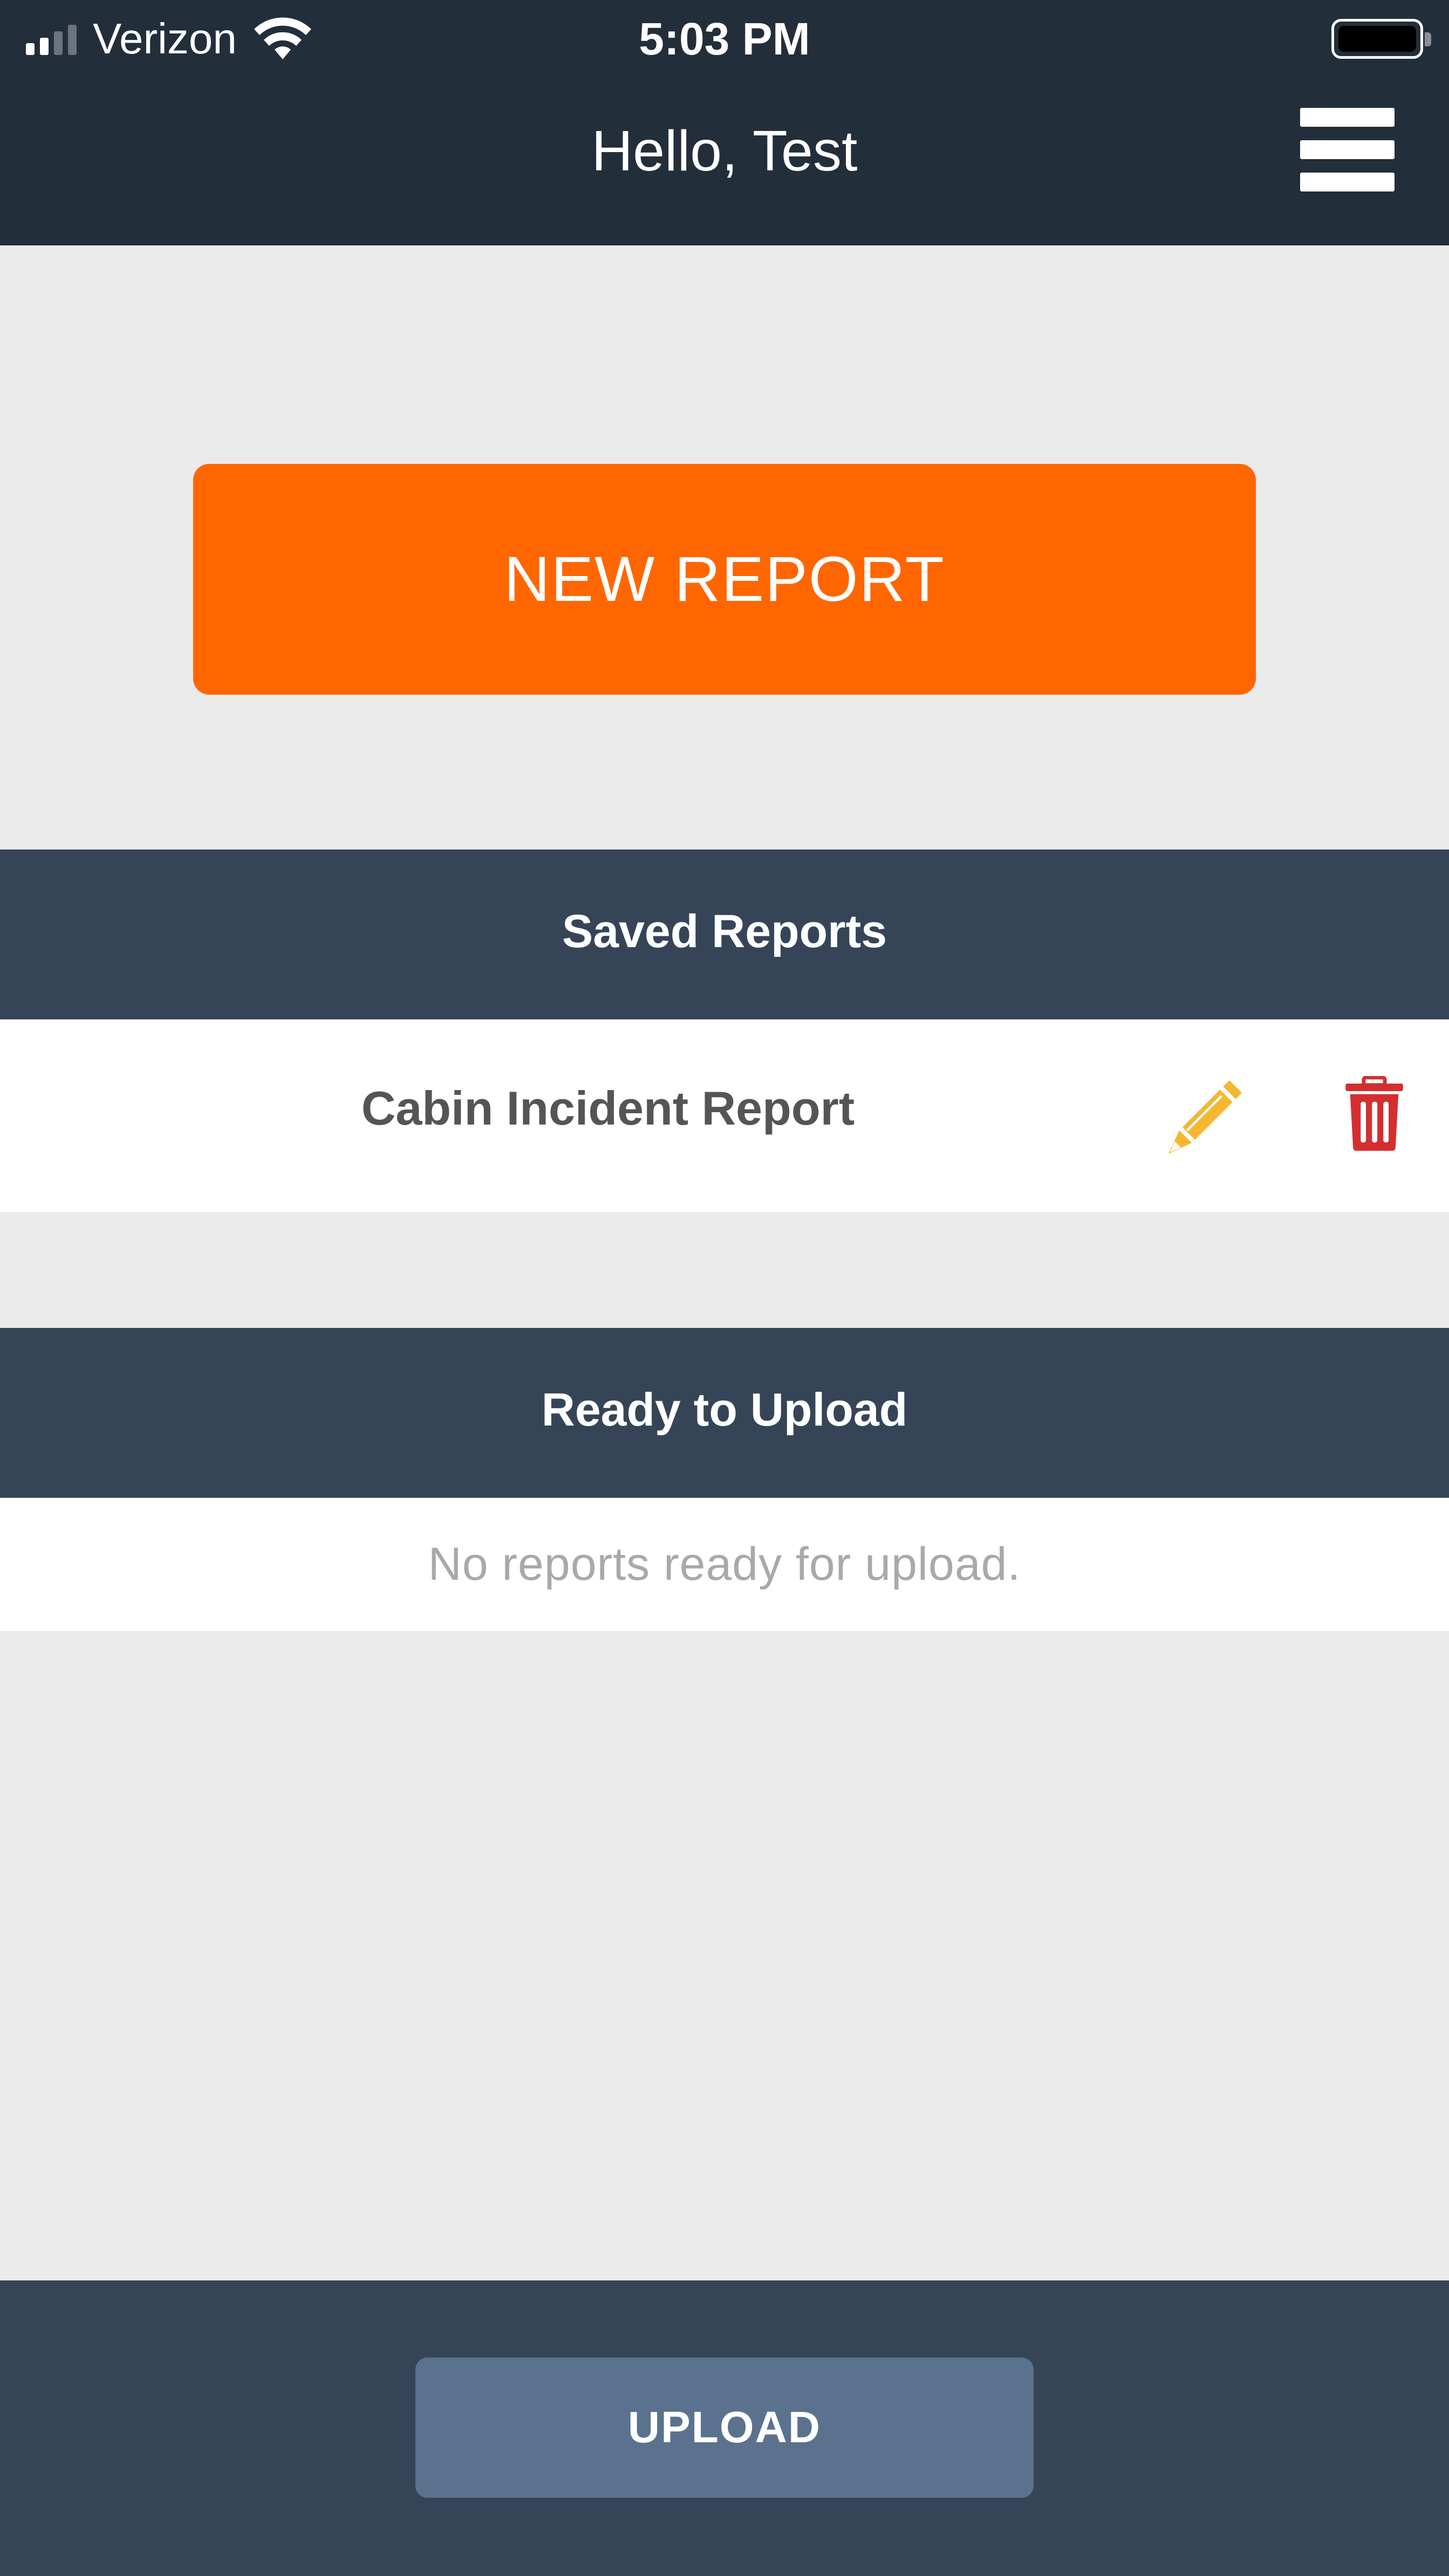 The image size is (1449, 2576). Describe the element at coordinates (1381, 39) in the screenshot. I see `battery-icon` at that location.